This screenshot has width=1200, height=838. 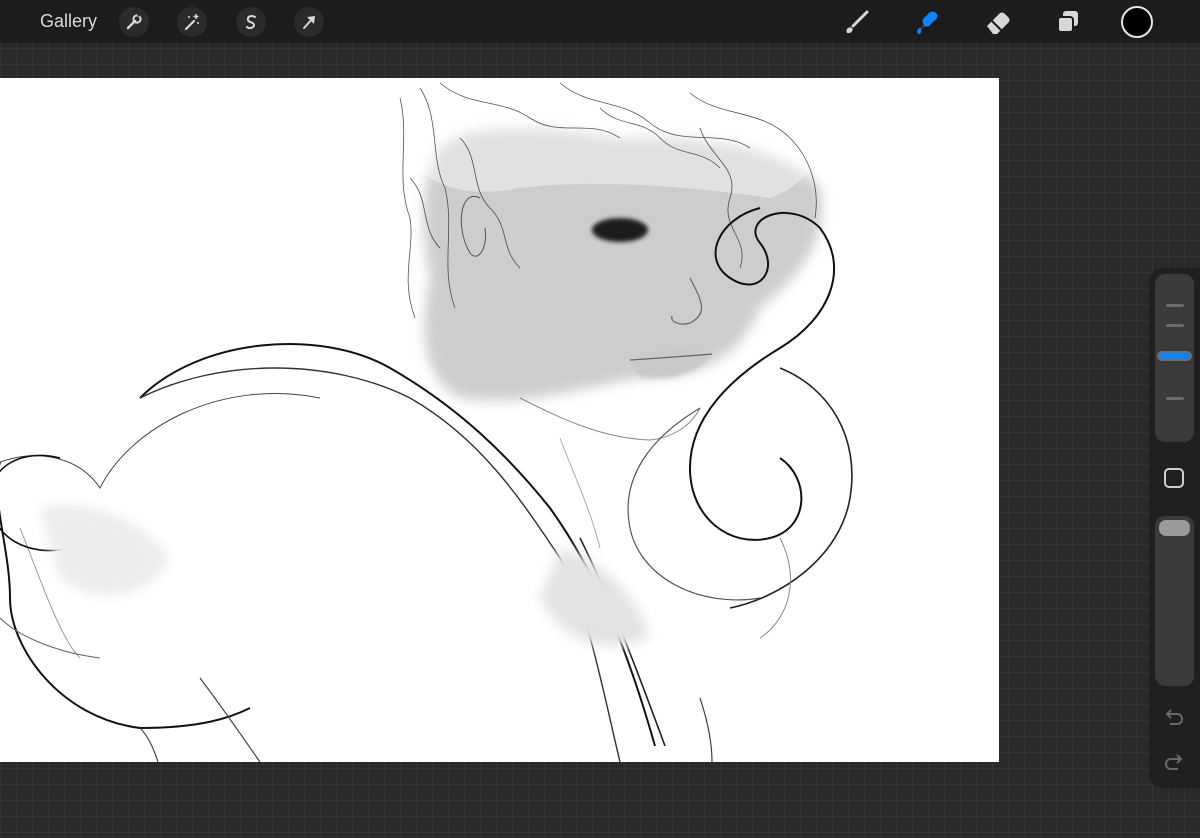 I want to click on layers-icon, so click(x=1068, y=22).